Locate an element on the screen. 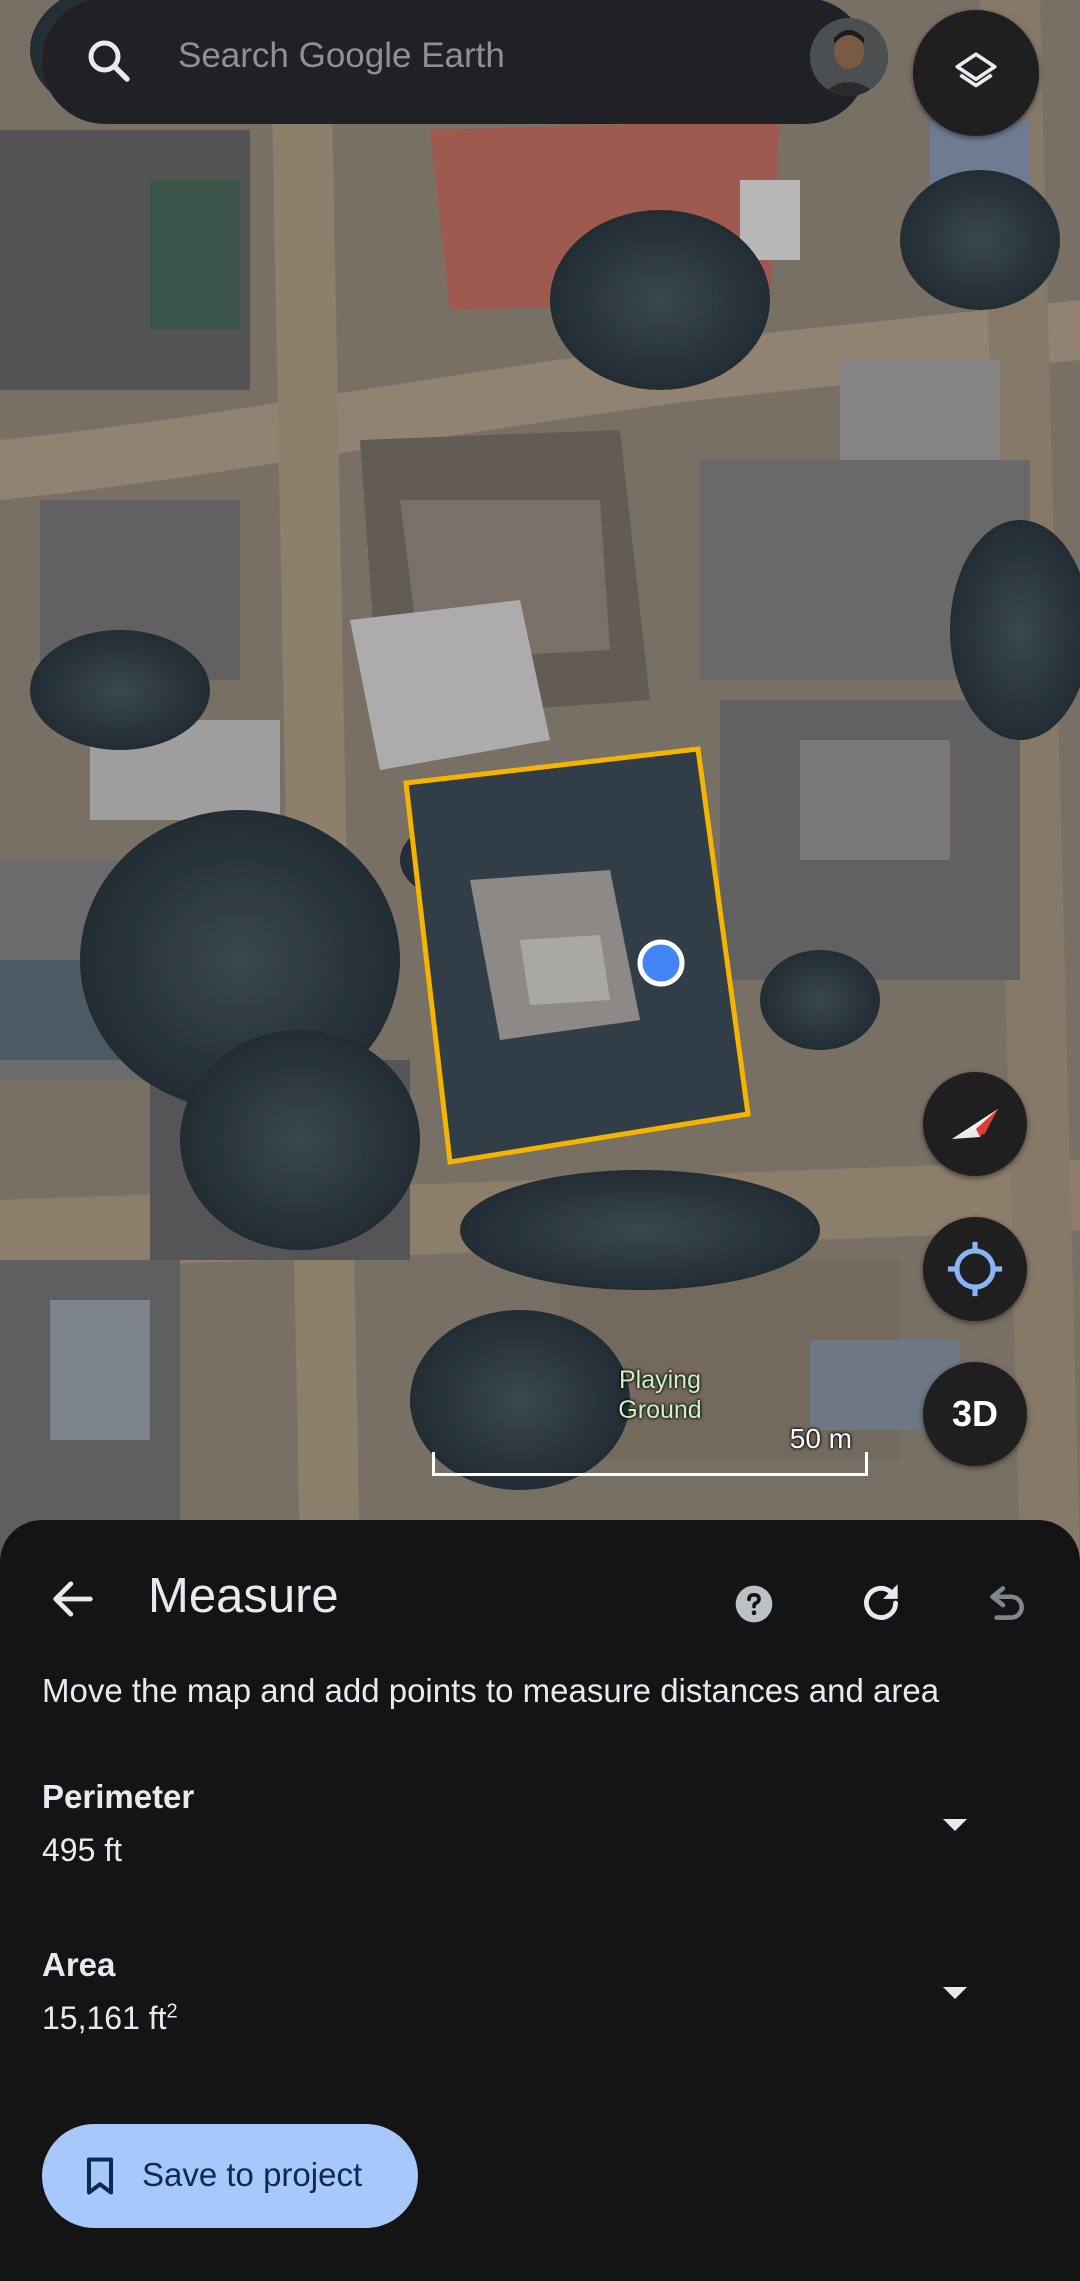 The height and width of the screenshot is (2281, 1080). avatar is located at coordinates (849, 57).